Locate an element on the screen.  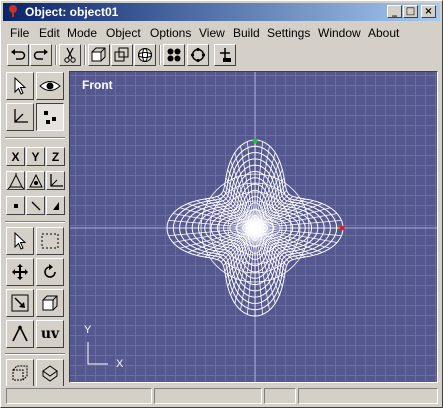
menu-mode: Mode is located at coordinates (82, 33).